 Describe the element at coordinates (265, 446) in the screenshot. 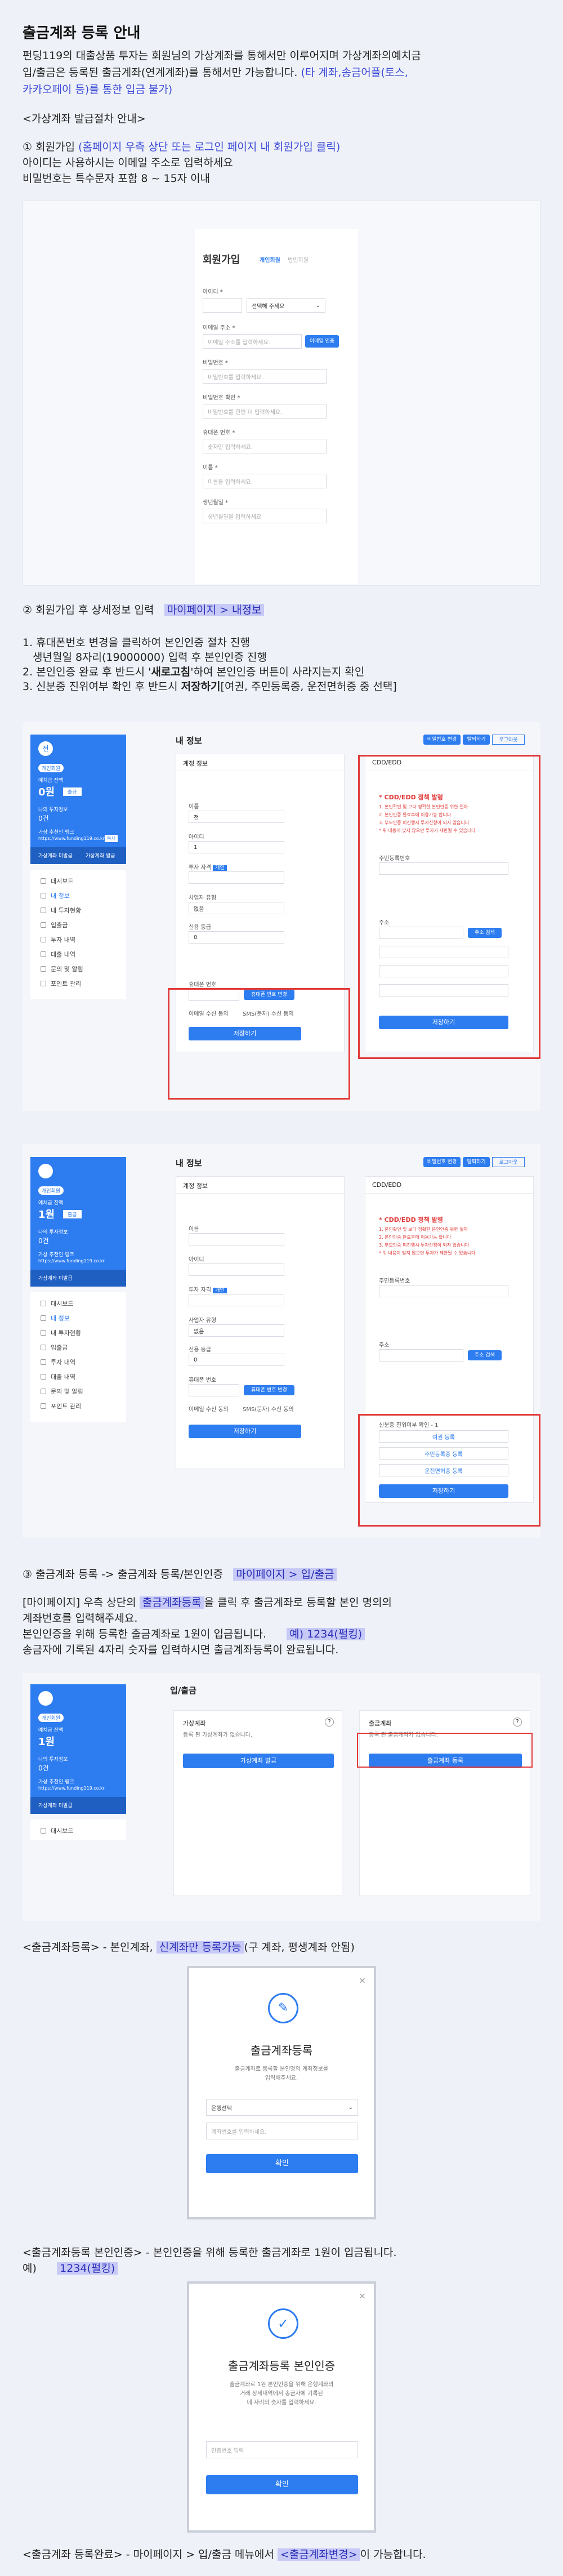

I see `phone-input: 숫자만 입력하세요.` at that location.